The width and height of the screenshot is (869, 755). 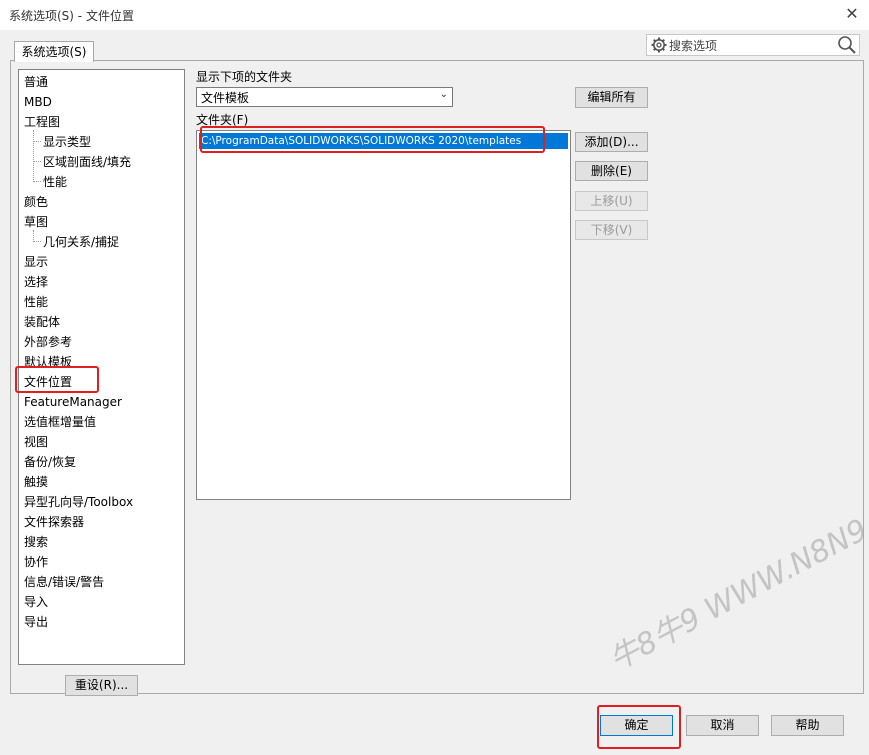 What do you see at coordinates (81, 242) in the screenshot?
I see `tree-item: 几何关系/捕捉` at bounding box center [81, 242].